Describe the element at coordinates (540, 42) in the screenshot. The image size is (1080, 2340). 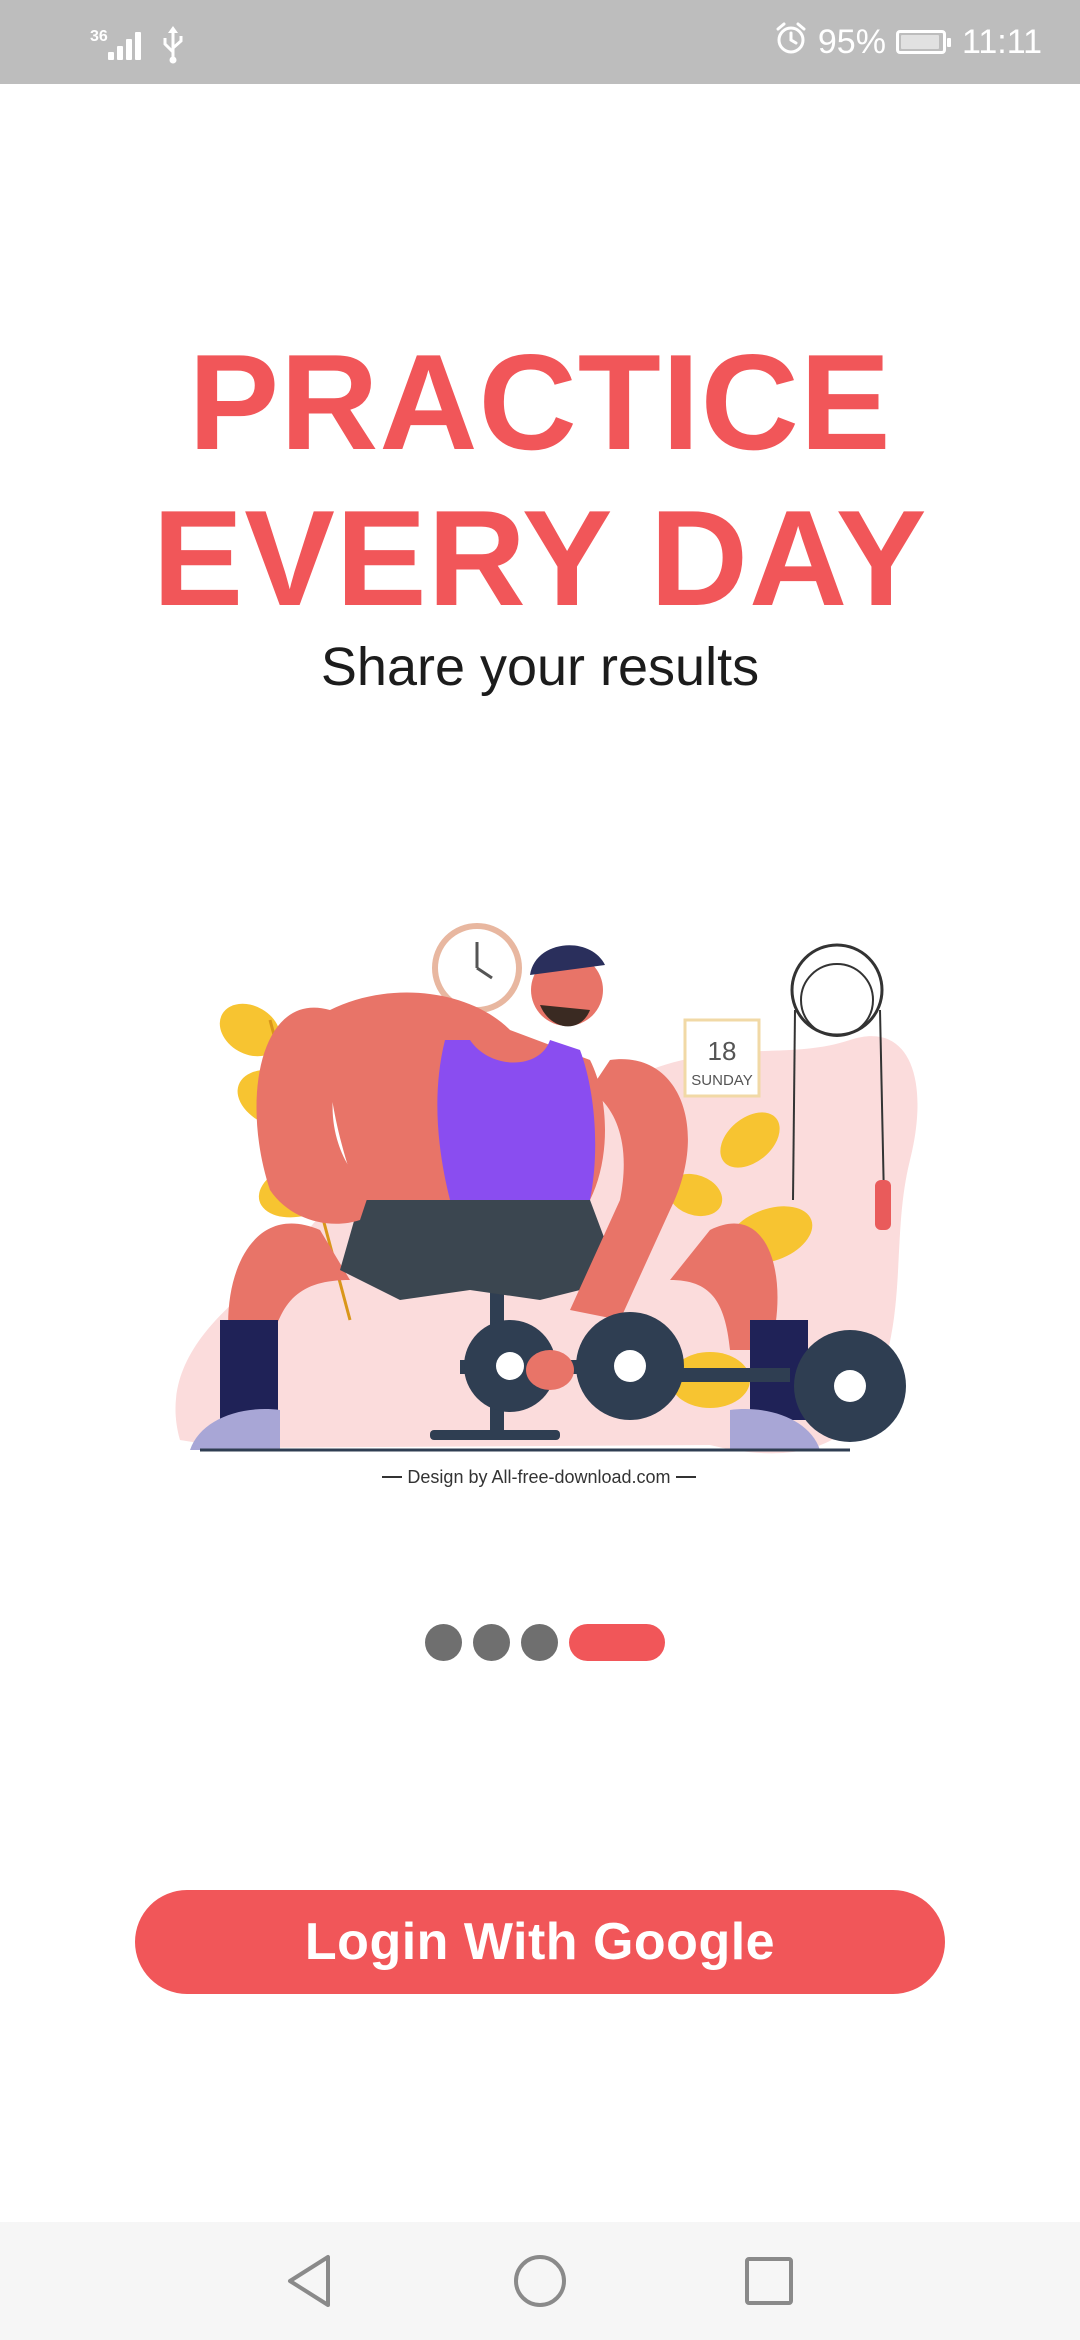
I see `status-bar: 36 95% 11:11` at that location.